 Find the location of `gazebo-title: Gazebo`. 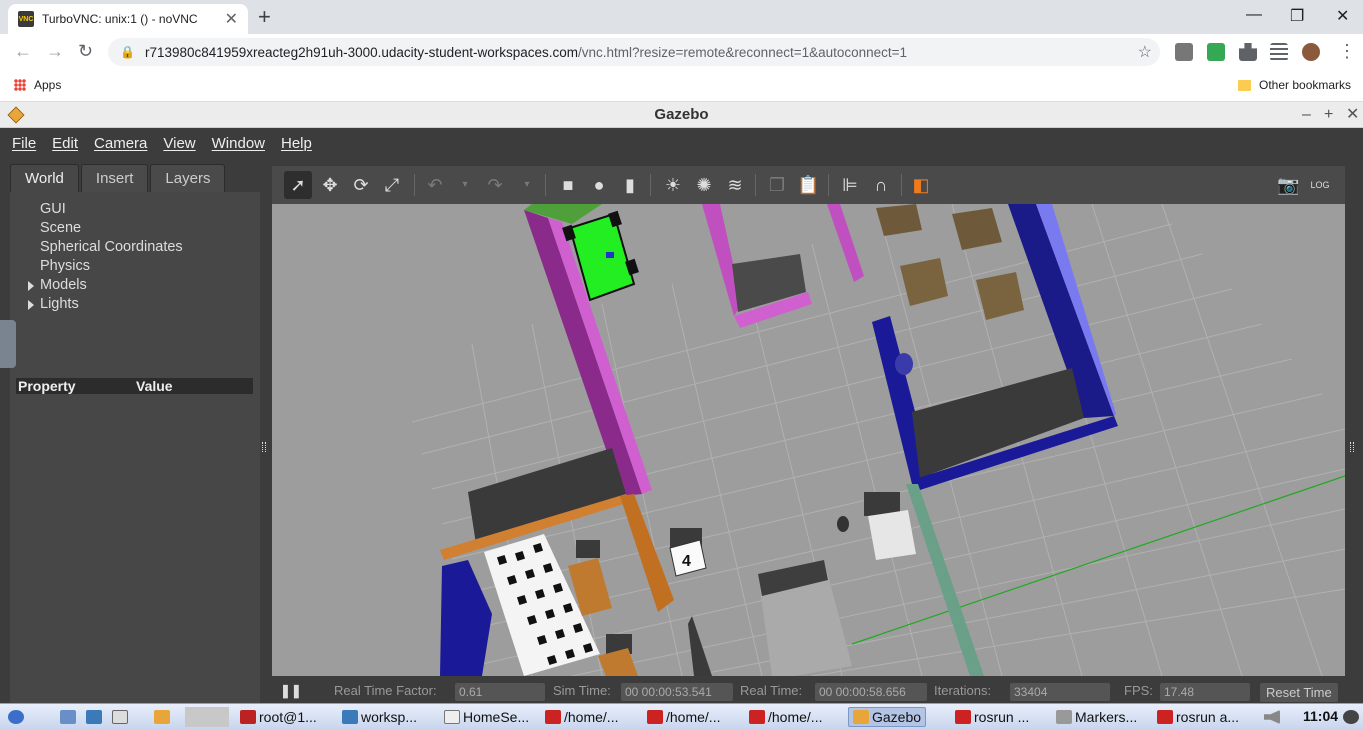

gazebo-title: Gazebo is located at coordinates (681, 114).